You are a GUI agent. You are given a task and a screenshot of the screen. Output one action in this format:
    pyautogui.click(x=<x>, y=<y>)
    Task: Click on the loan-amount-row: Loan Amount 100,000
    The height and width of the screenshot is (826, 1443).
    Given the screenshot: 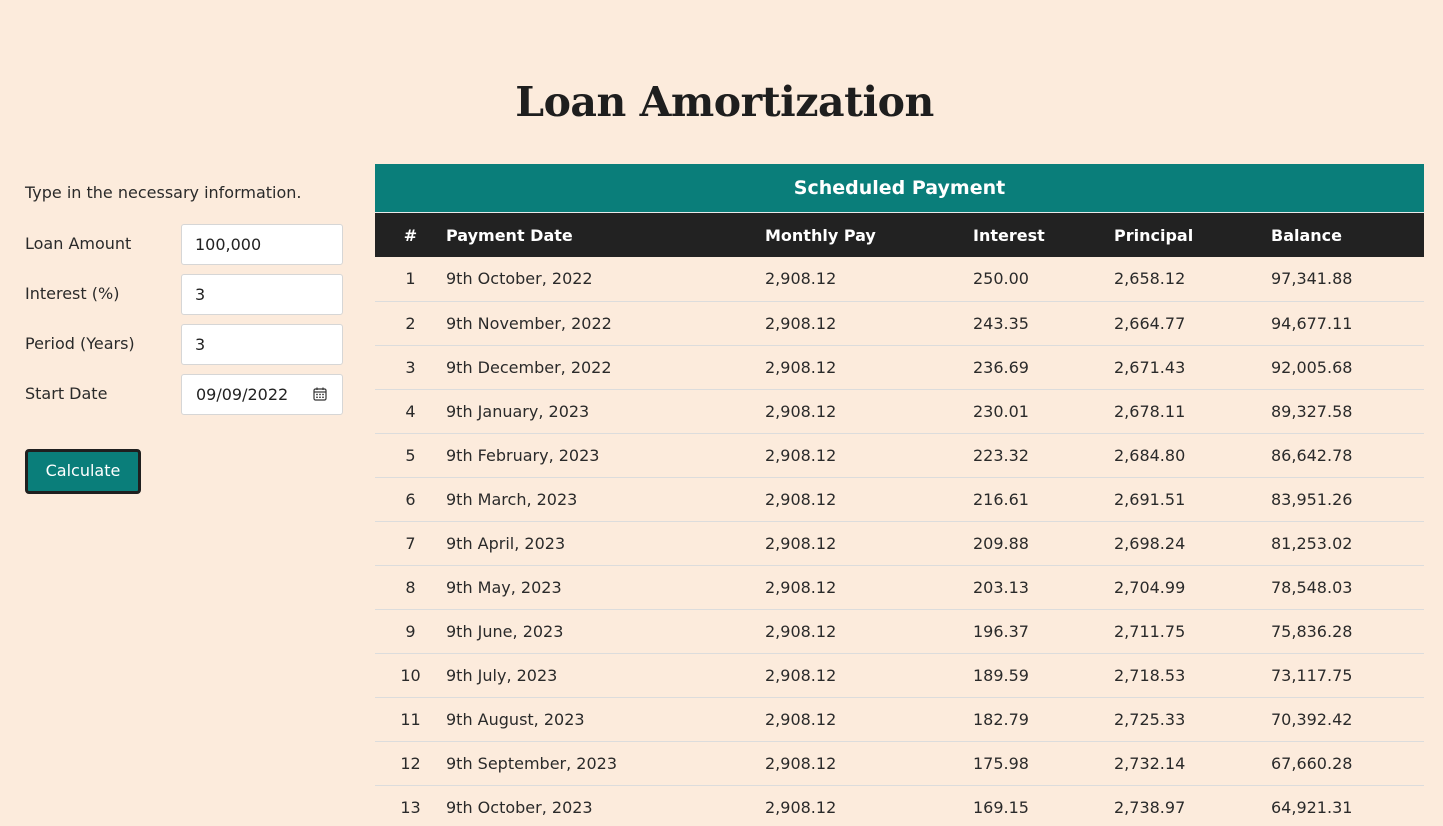 What is the action you would take?
    pyautogui.click(x=185, y=244)
    